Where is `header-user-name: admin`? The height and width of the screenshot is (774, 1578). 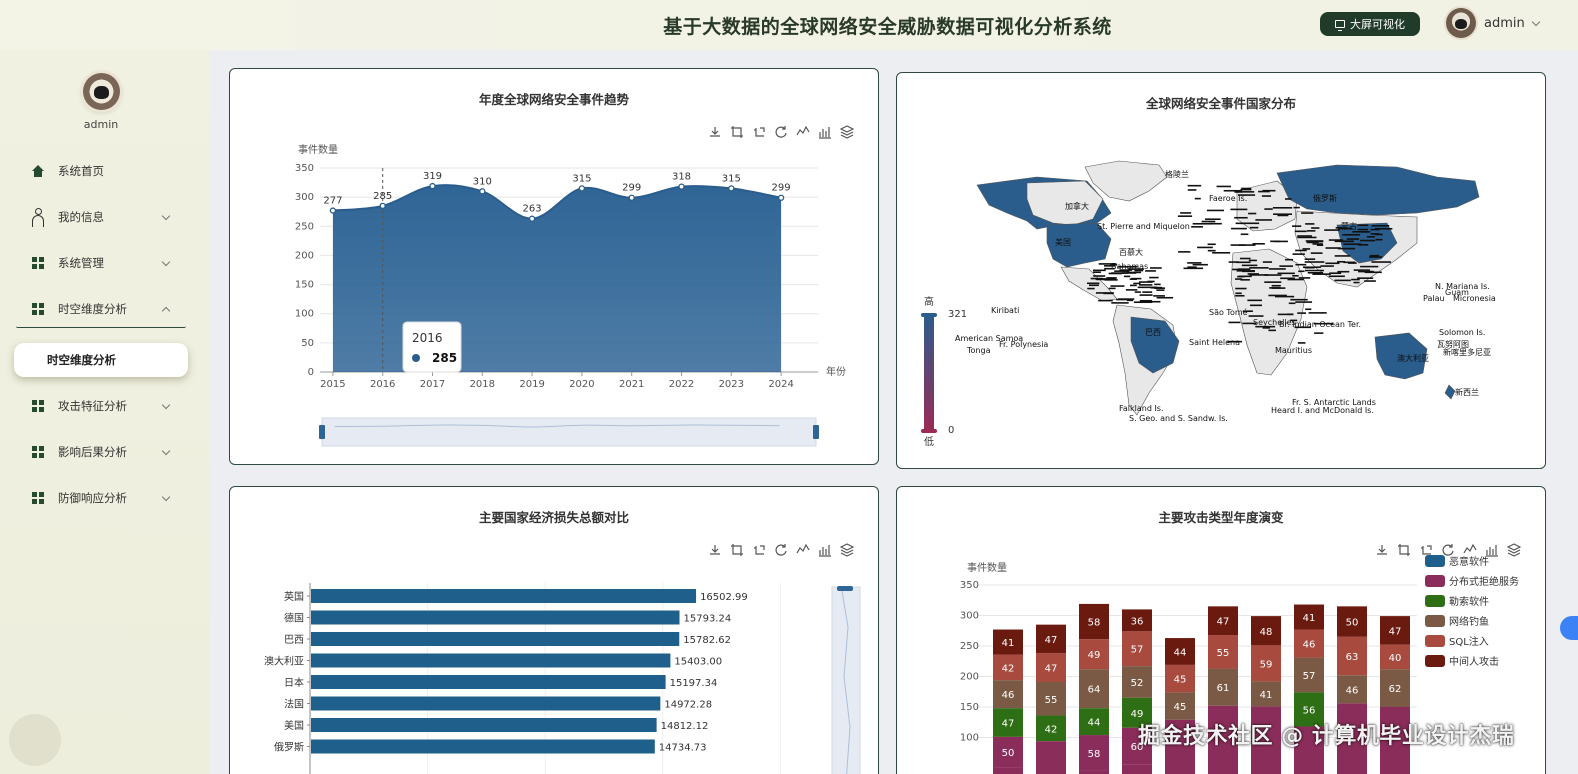
header-user-name: admin is located at coordinates (1504, 23).